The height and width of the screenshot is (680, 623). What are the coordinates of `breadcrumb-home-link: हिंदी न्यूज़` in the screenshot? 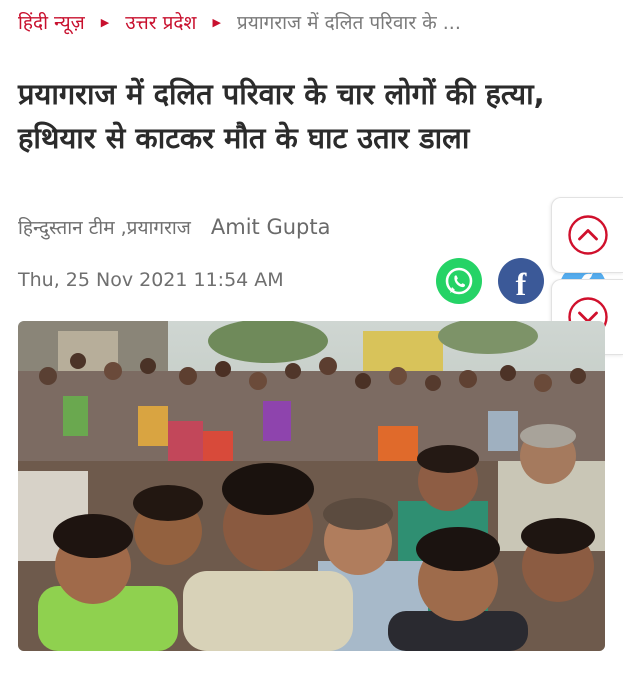 It's located at (51, 22).